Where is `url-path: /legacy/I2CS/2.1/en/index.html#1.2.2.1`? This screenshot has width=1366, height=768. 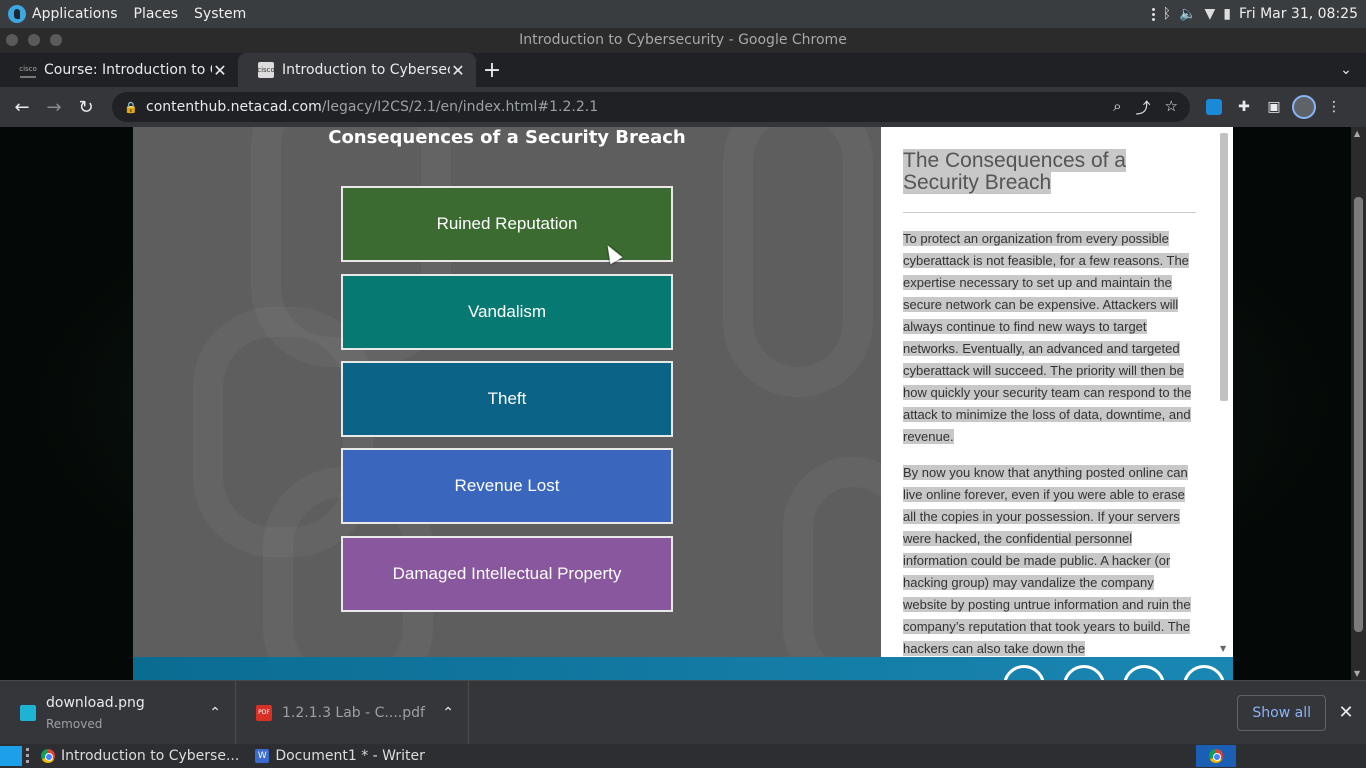 url-path: /legacy/I2CS/2.1/en/index.html#1.2.2.1 is located at coordinates (460, 107).